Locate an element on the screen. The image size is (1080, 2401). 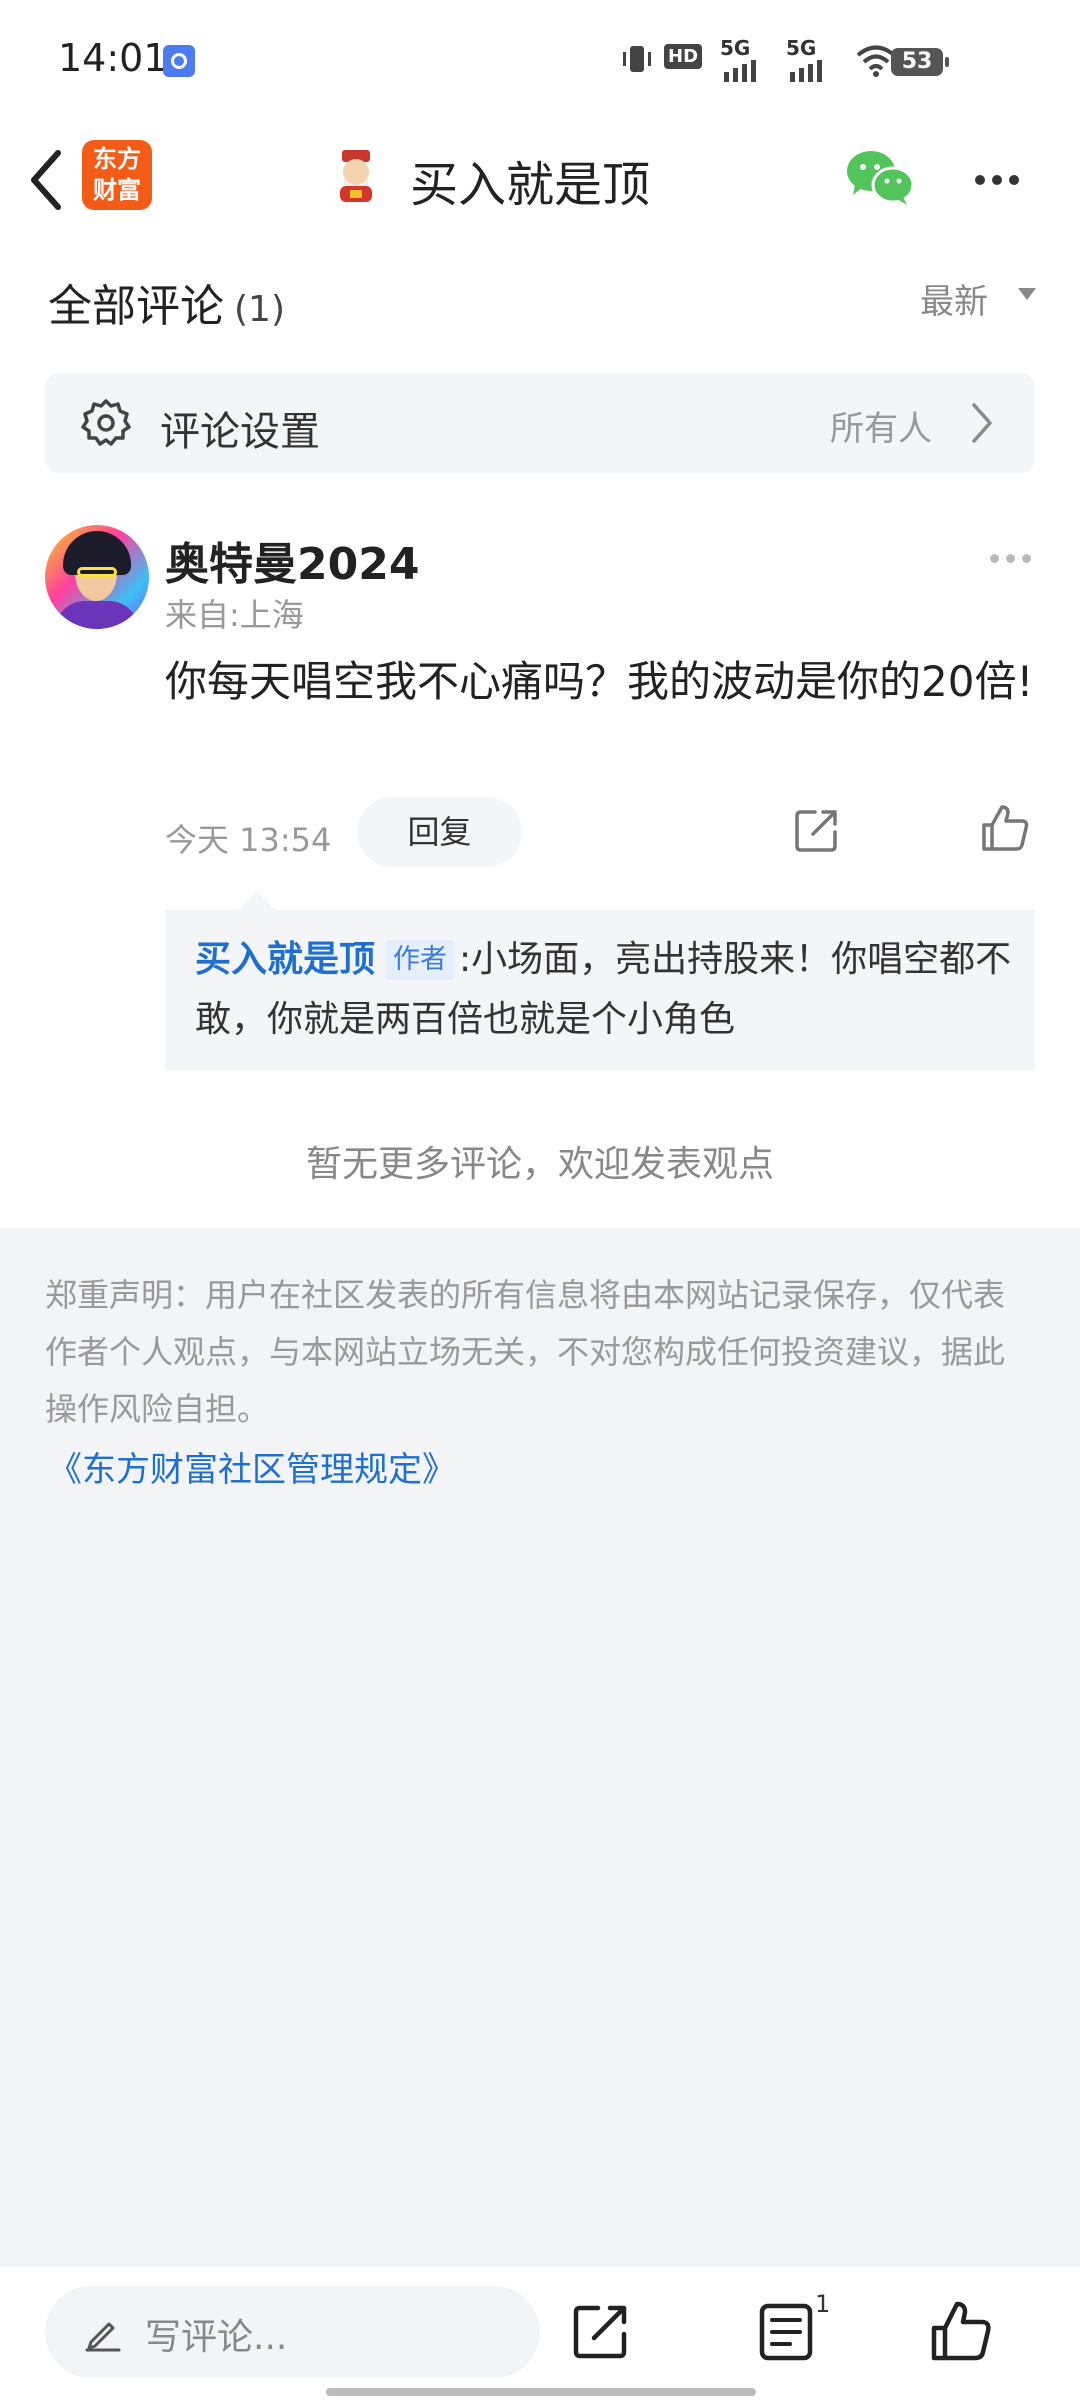
comment-count: (1) is located at coordinates (259, 309).